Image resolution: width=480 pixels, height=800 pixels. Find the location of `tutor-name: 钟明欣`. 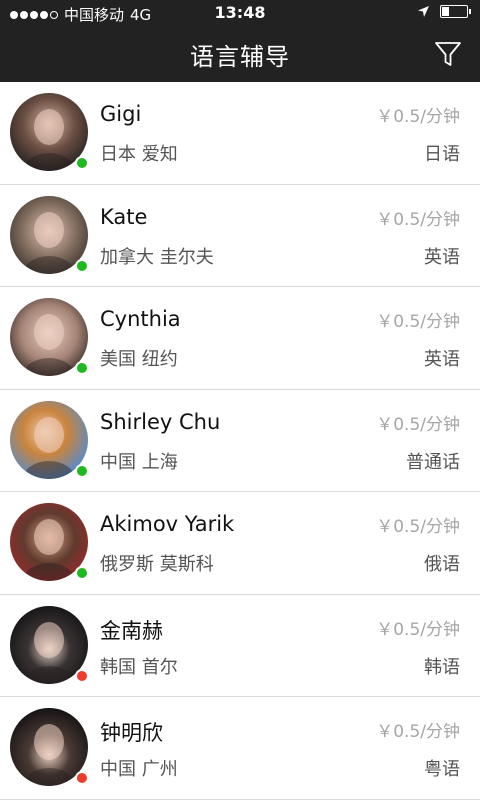

tutor-name: 钟明欣 is located at coordinates (131, 733).